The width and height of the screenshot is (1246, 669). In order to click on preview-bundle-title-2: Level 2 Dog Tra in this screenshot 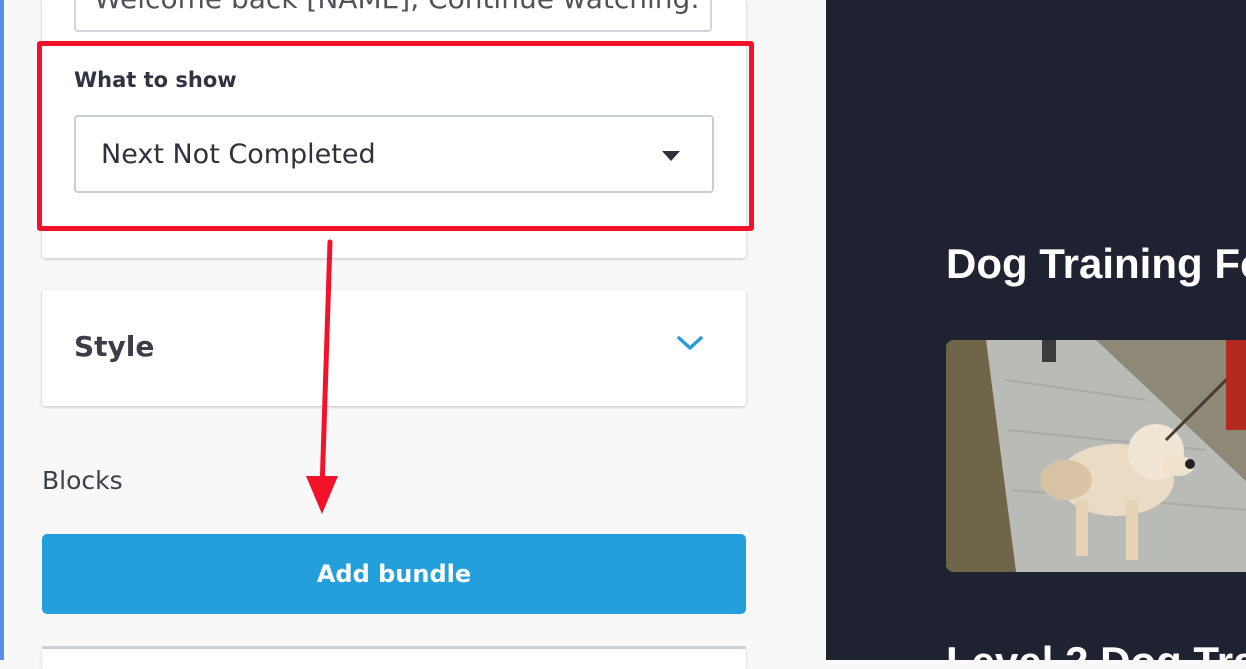, I will do `click(1096, 649)`.